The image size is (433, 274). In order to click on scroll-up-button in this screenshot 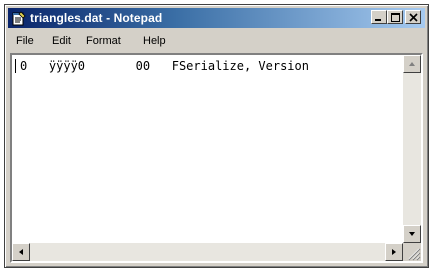, I will do `click(412, 64)`.